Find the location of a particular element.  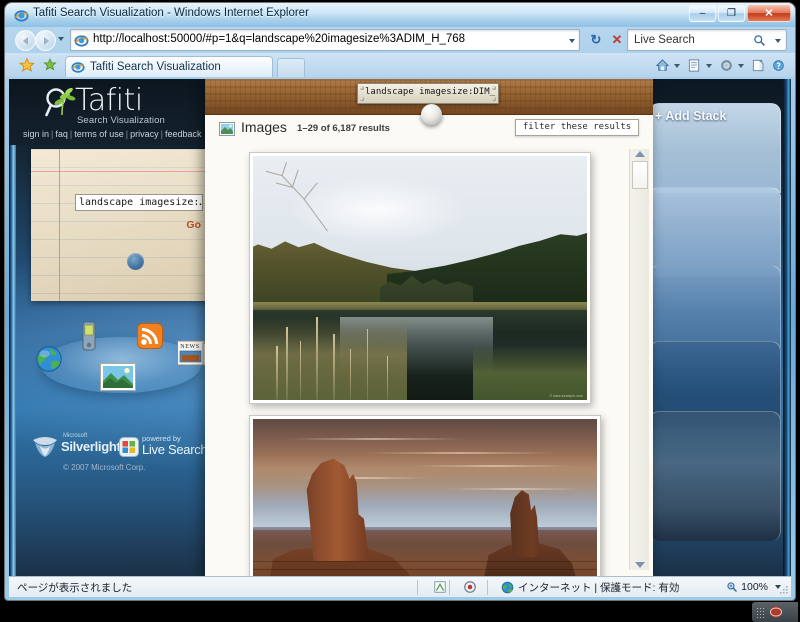

feeds-dropdown-icon is located at coordinates (709, 65).